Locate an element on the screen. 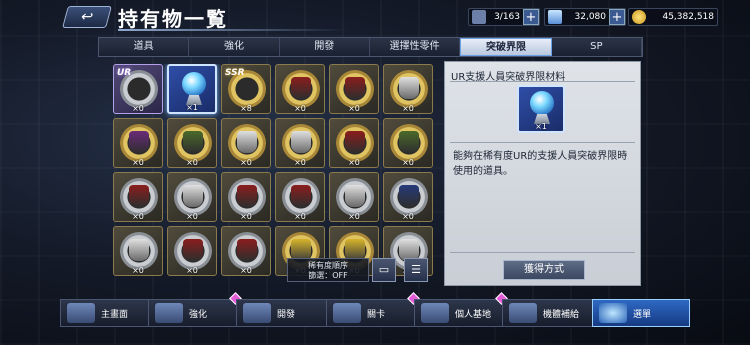  nav-stage: 關卡 is located at coordinates (373, 309).